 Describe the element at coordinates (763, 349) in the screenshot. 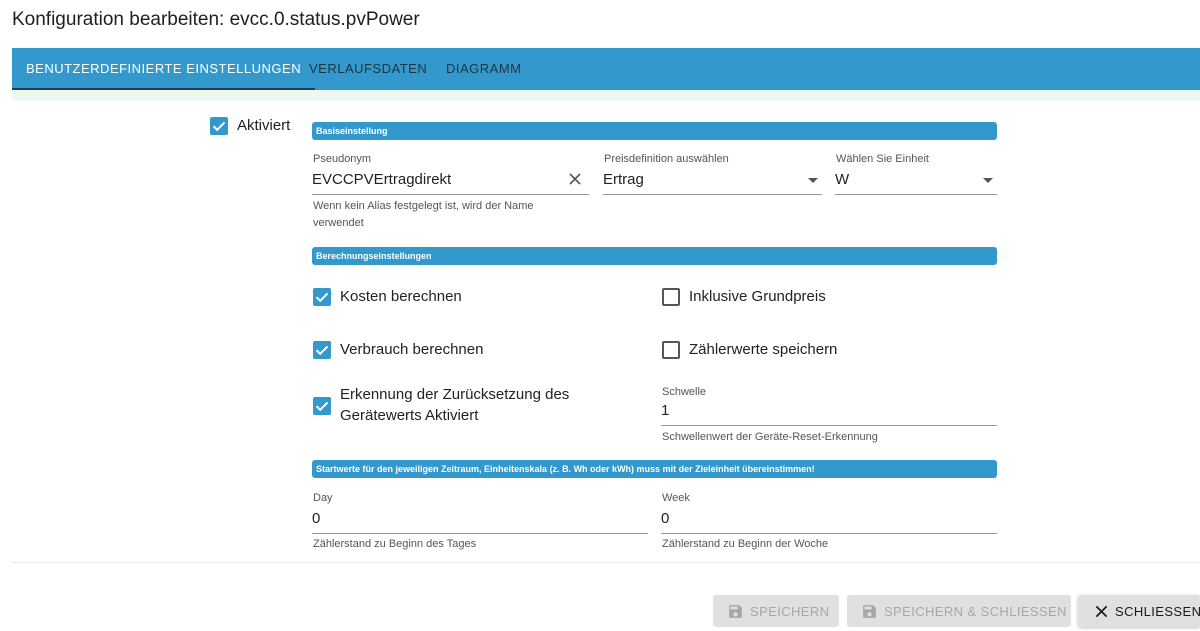

I see `save-meter-values-label: Zählerwerte speichern` at that location.